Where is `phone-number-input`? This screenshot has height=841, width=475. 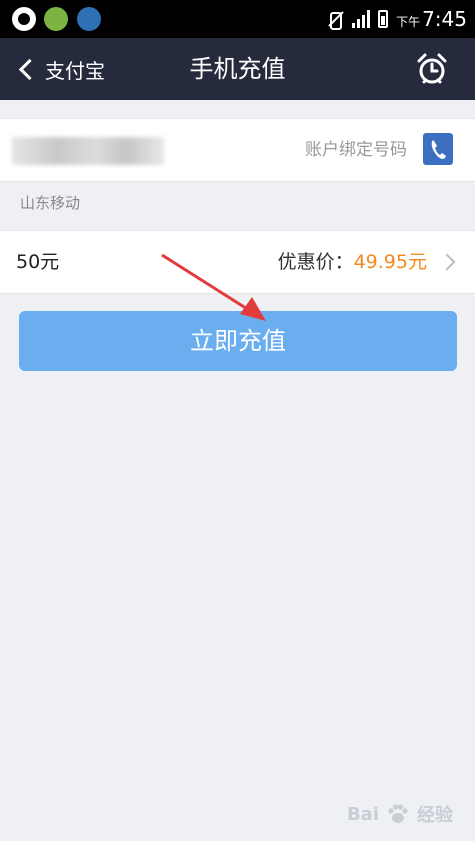
phone-number-input is located at coordinates (88, 151).